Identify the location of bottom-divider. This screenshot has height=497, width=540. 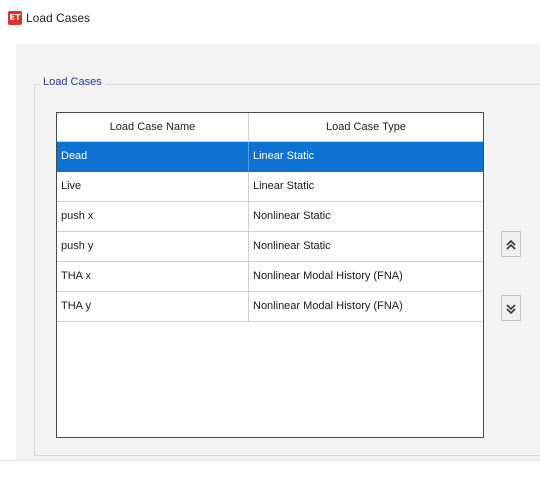
(270, 460).